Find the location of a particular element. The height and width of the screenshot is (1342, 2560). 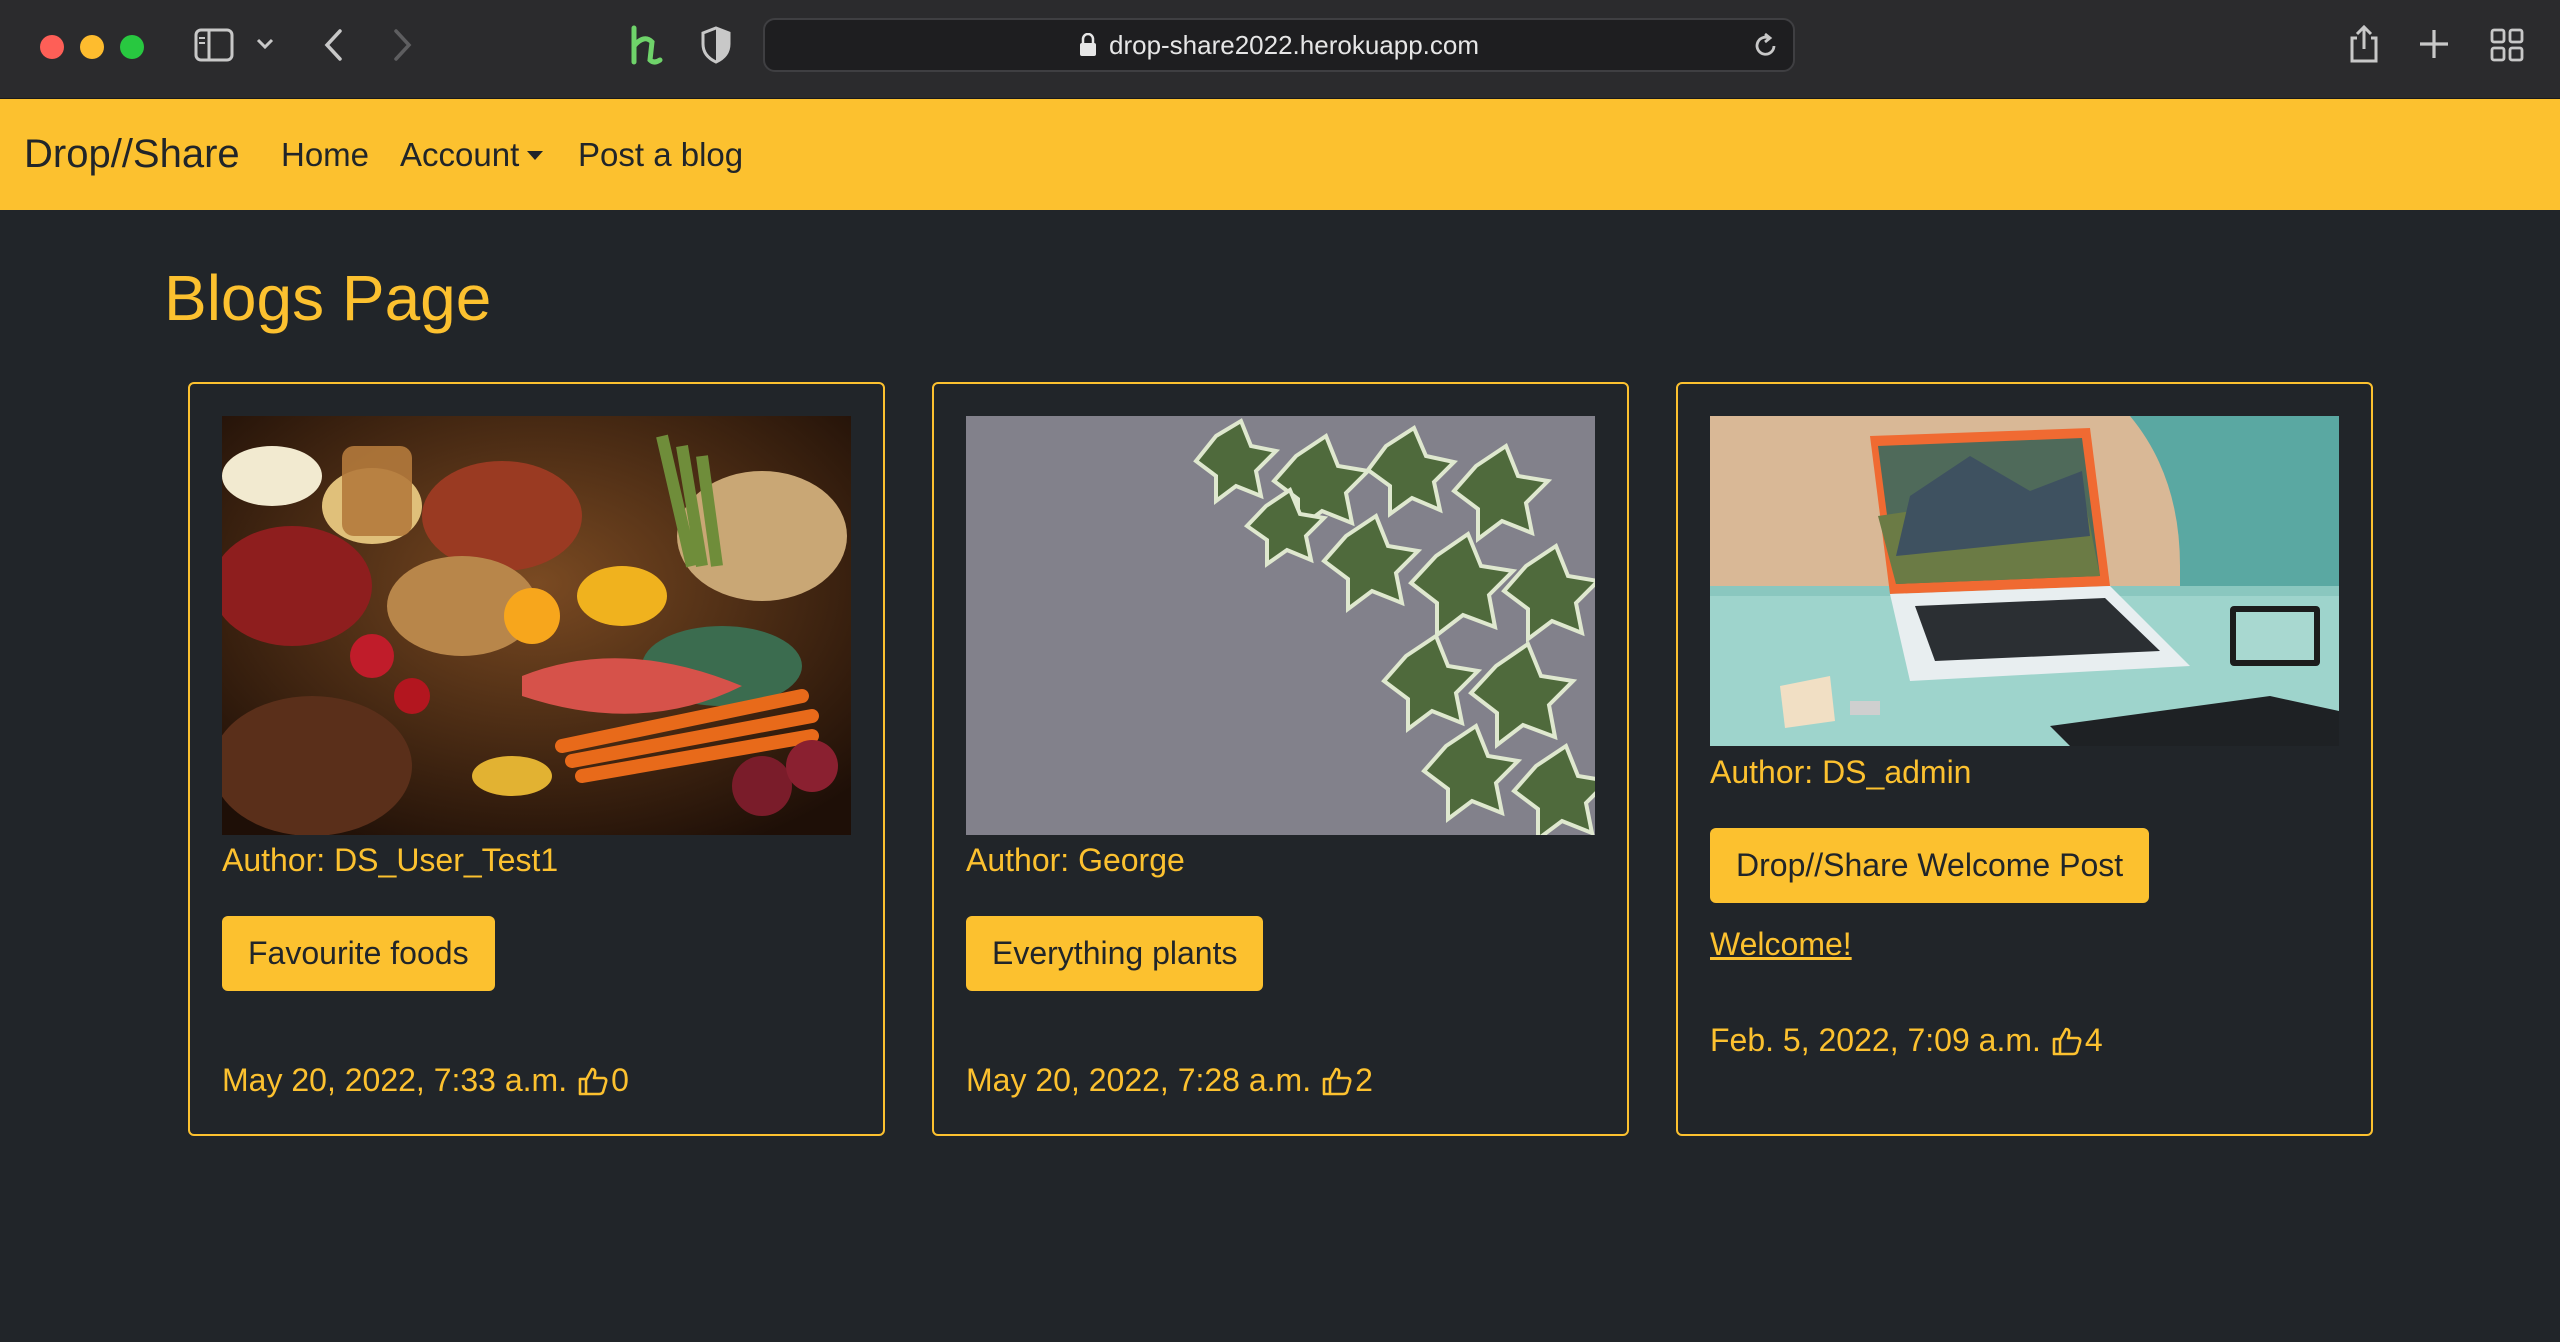

nav-account-dropdown: Account is located at coordinates (472, 154).